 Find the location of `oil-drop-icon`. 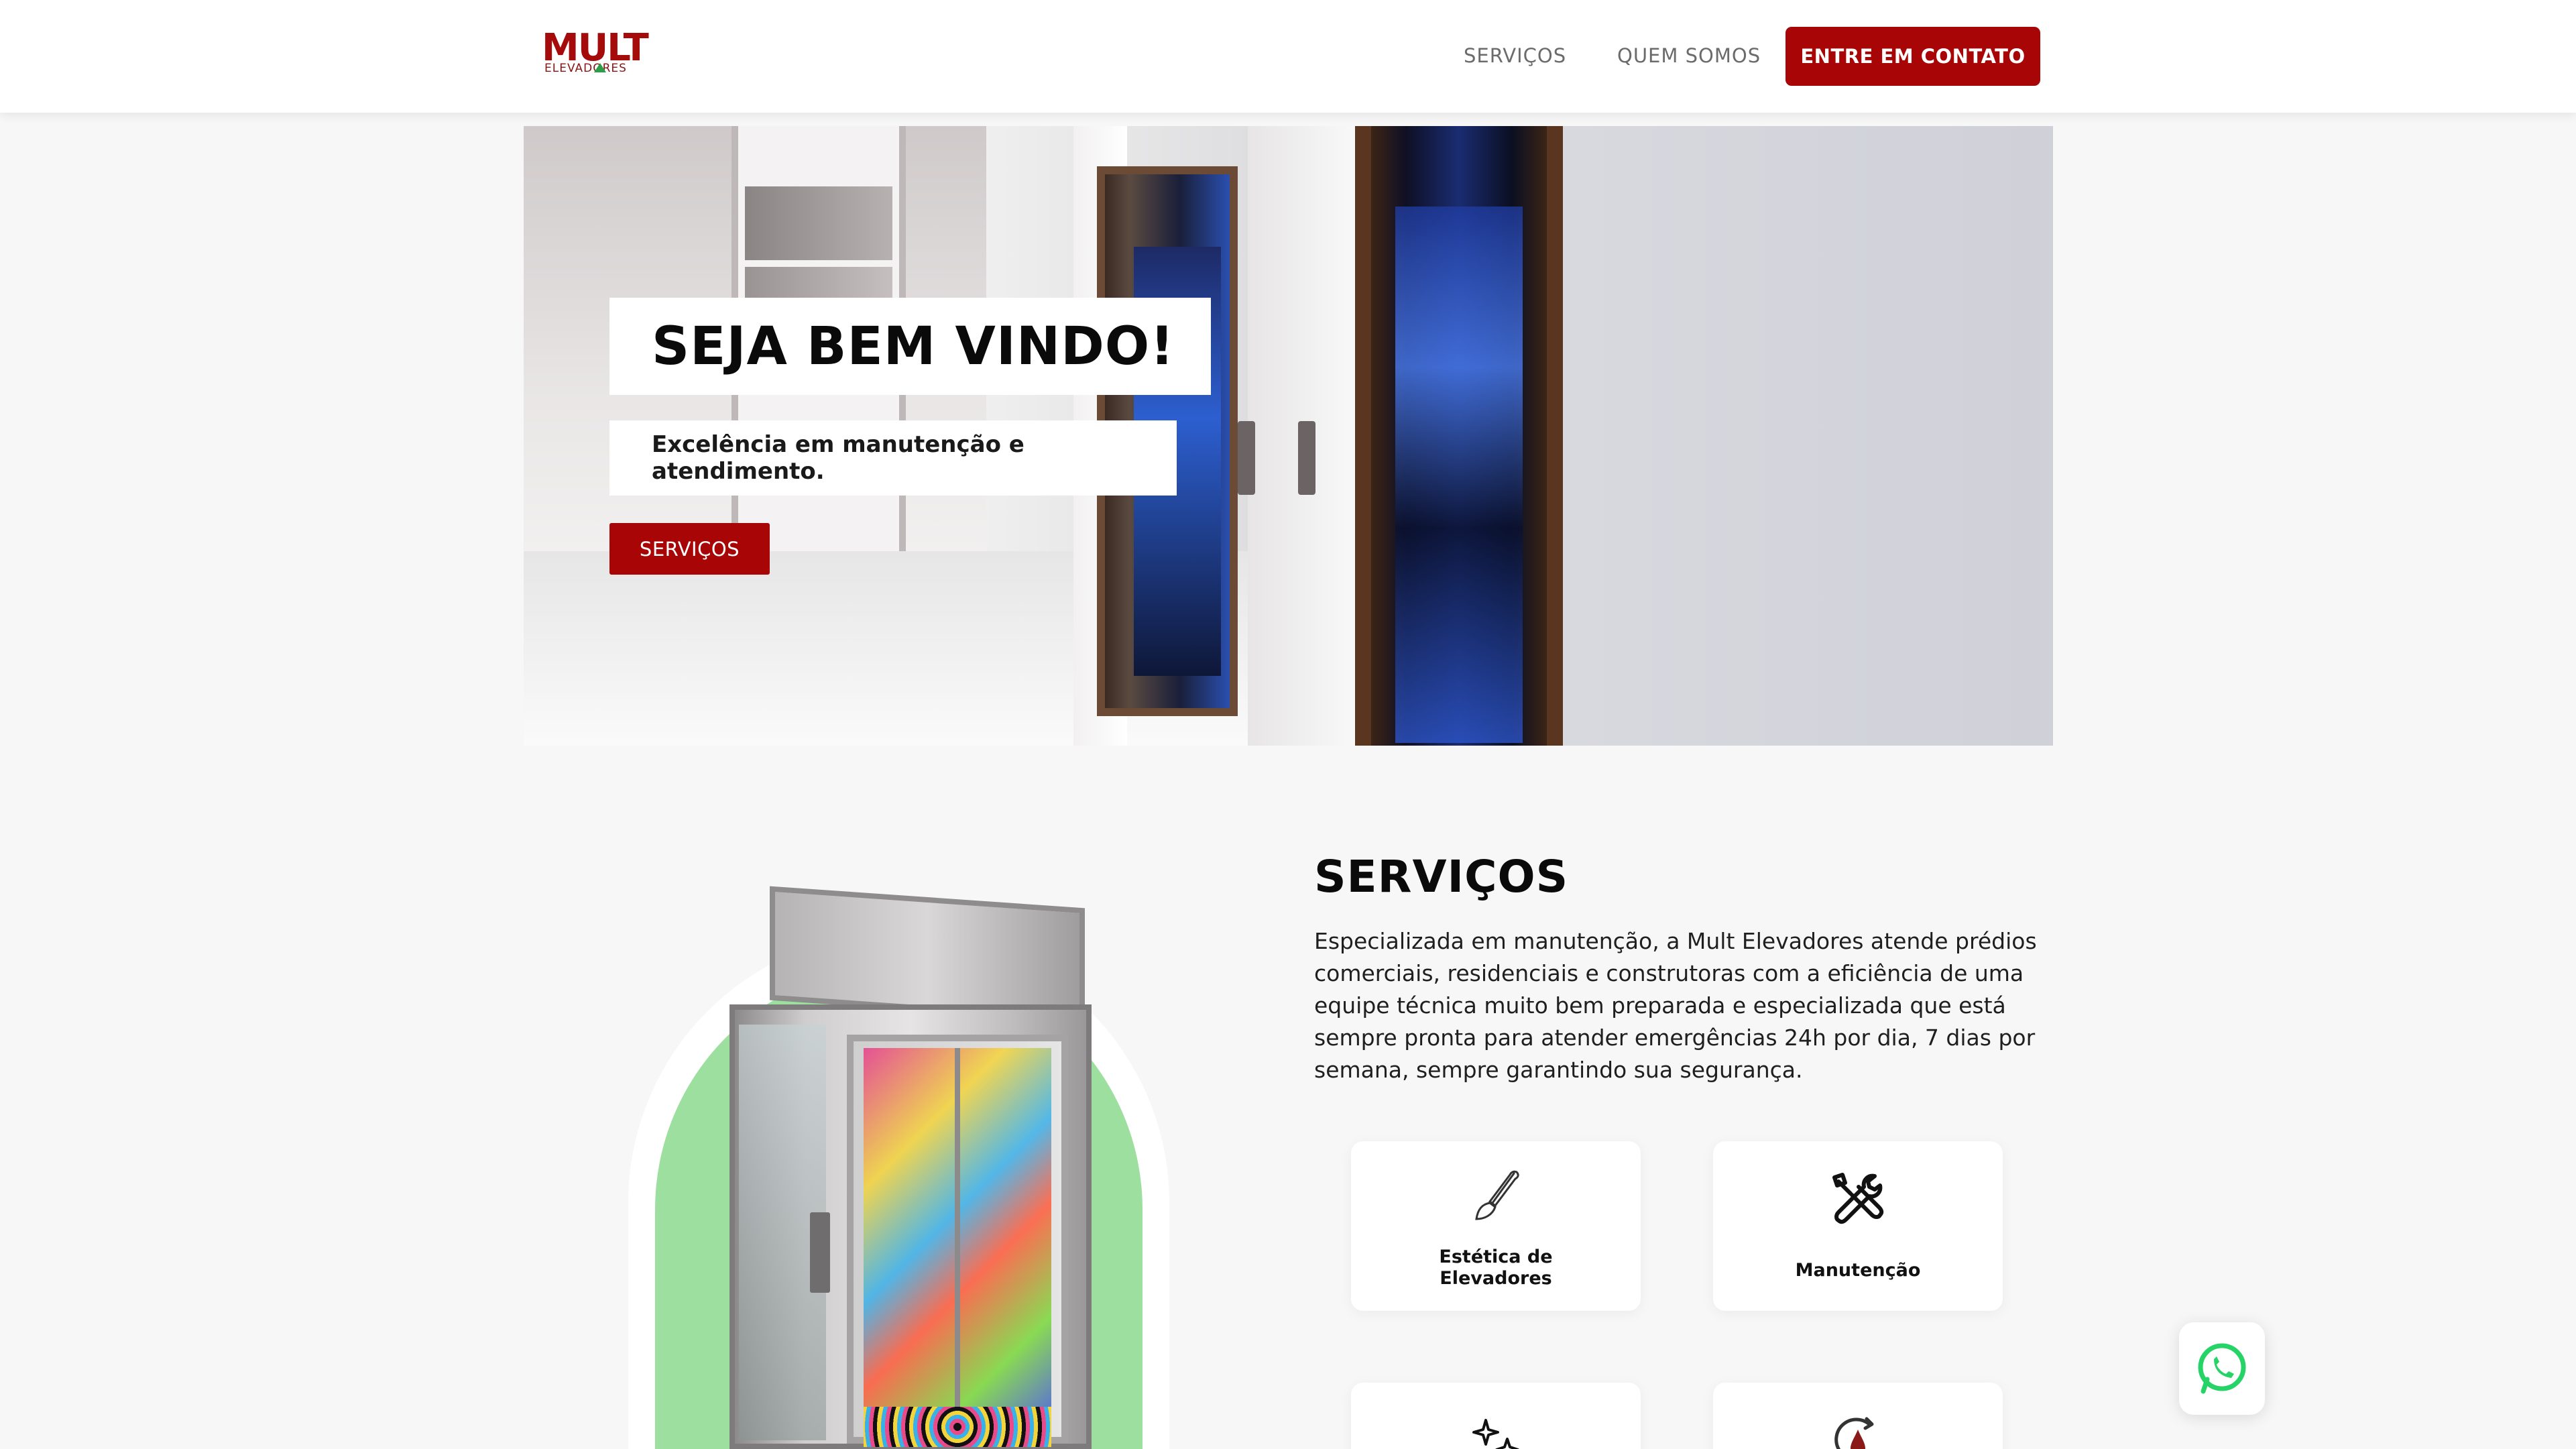

oil-drop-icon is located at coordinates (1854, 1433).